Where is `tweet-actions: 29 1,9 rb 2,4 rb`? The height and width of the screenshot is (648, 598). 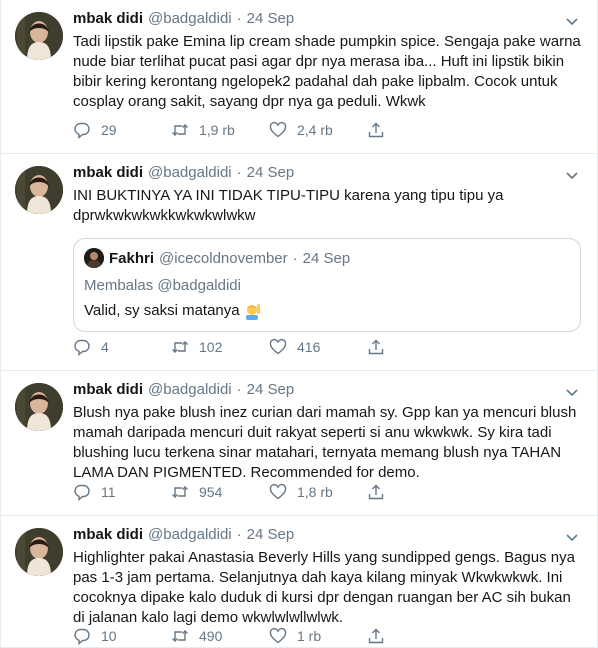
tweet-actions: 29 1,9 rb 2,4 rb is located at coordinates (235, 130).